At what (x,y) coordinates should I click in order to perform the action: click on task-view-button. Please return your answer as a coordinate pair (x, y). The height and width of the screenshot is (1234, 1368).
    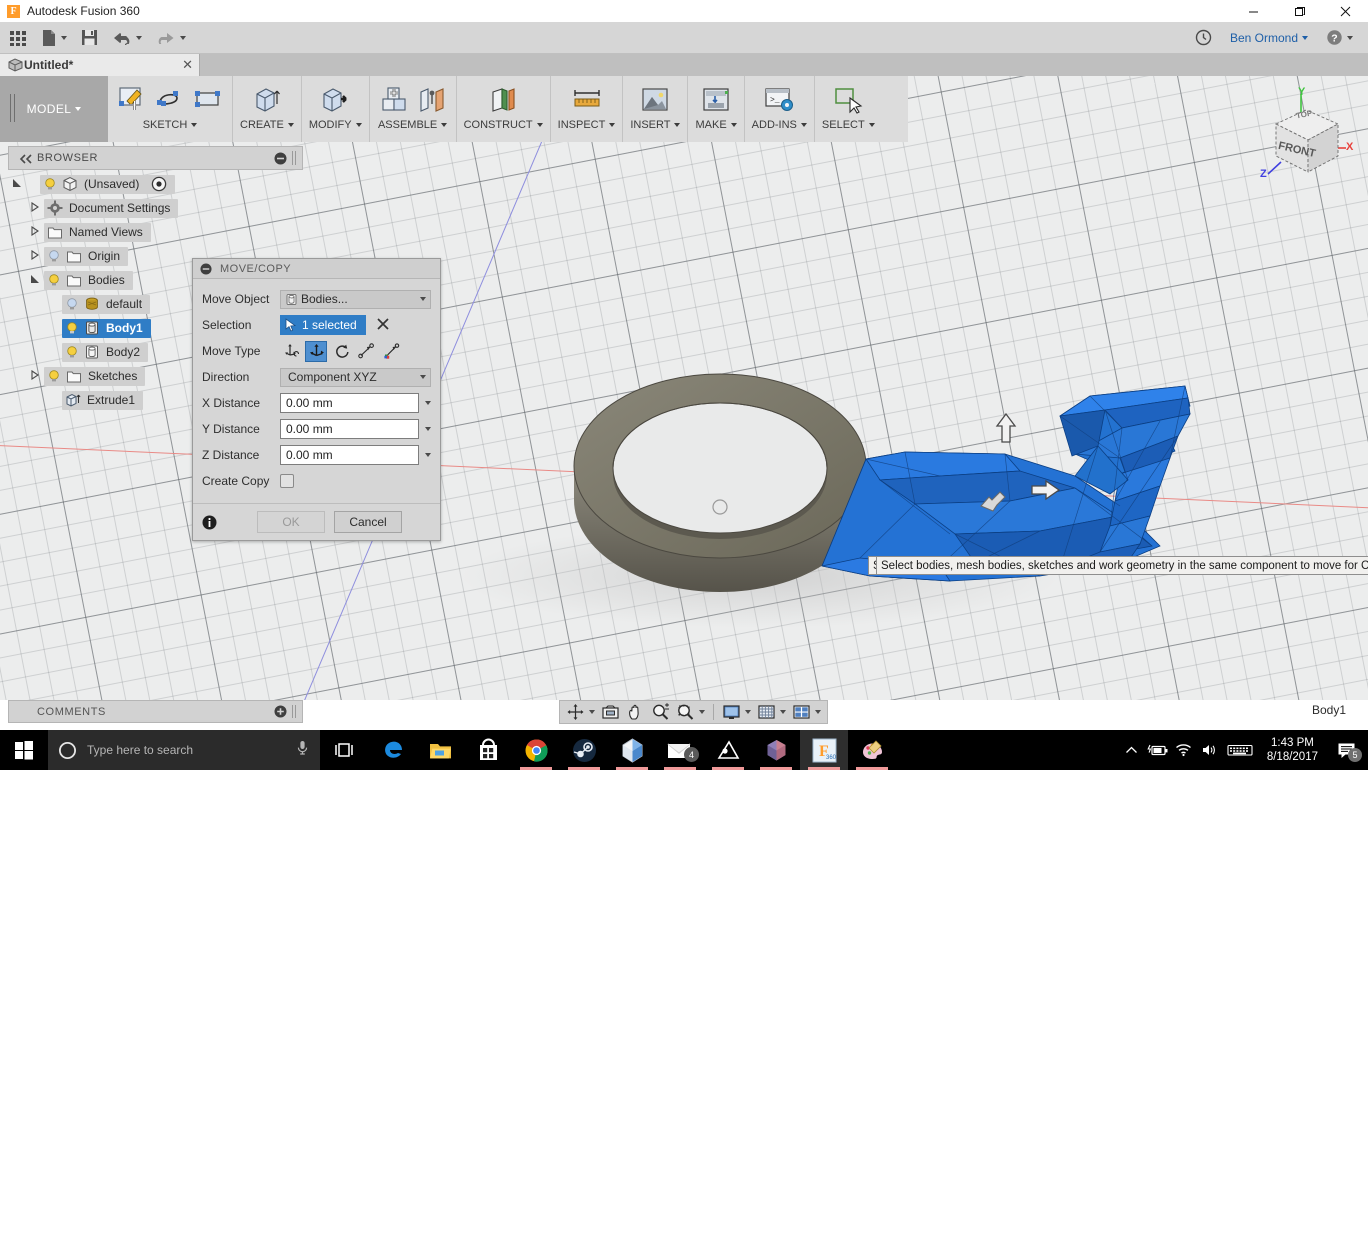
    Looking at the image, I should click on (344, 750).